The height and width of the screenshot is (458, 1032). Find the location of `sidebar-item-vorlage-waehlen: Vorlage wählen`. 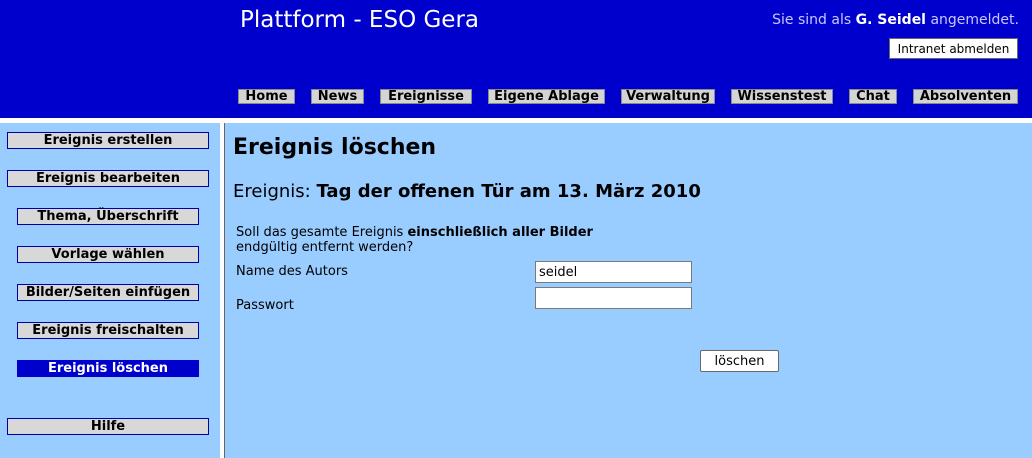

sidebar-item-vorlage-waehlen: Vorlage wählen is located at coordinates (108, 254).